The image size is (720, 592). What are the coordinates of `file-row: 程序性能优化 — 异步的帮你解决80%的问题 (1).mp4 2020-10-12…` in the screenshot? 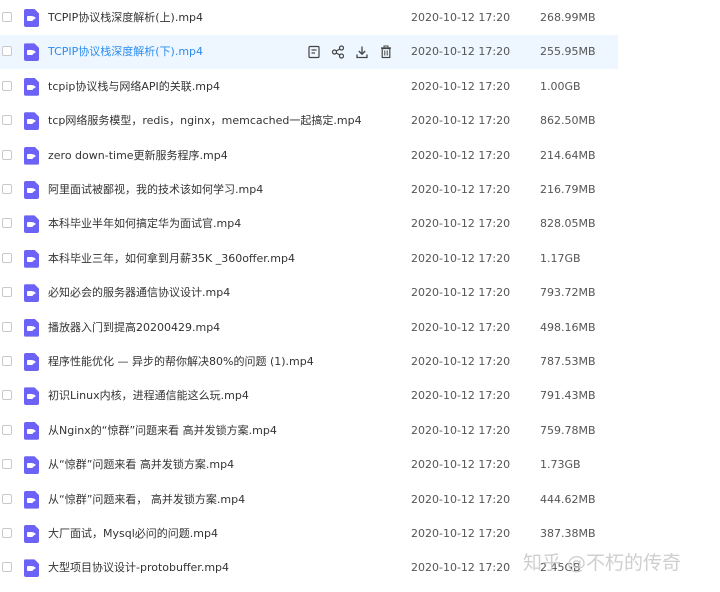 It's located at (309, 362).